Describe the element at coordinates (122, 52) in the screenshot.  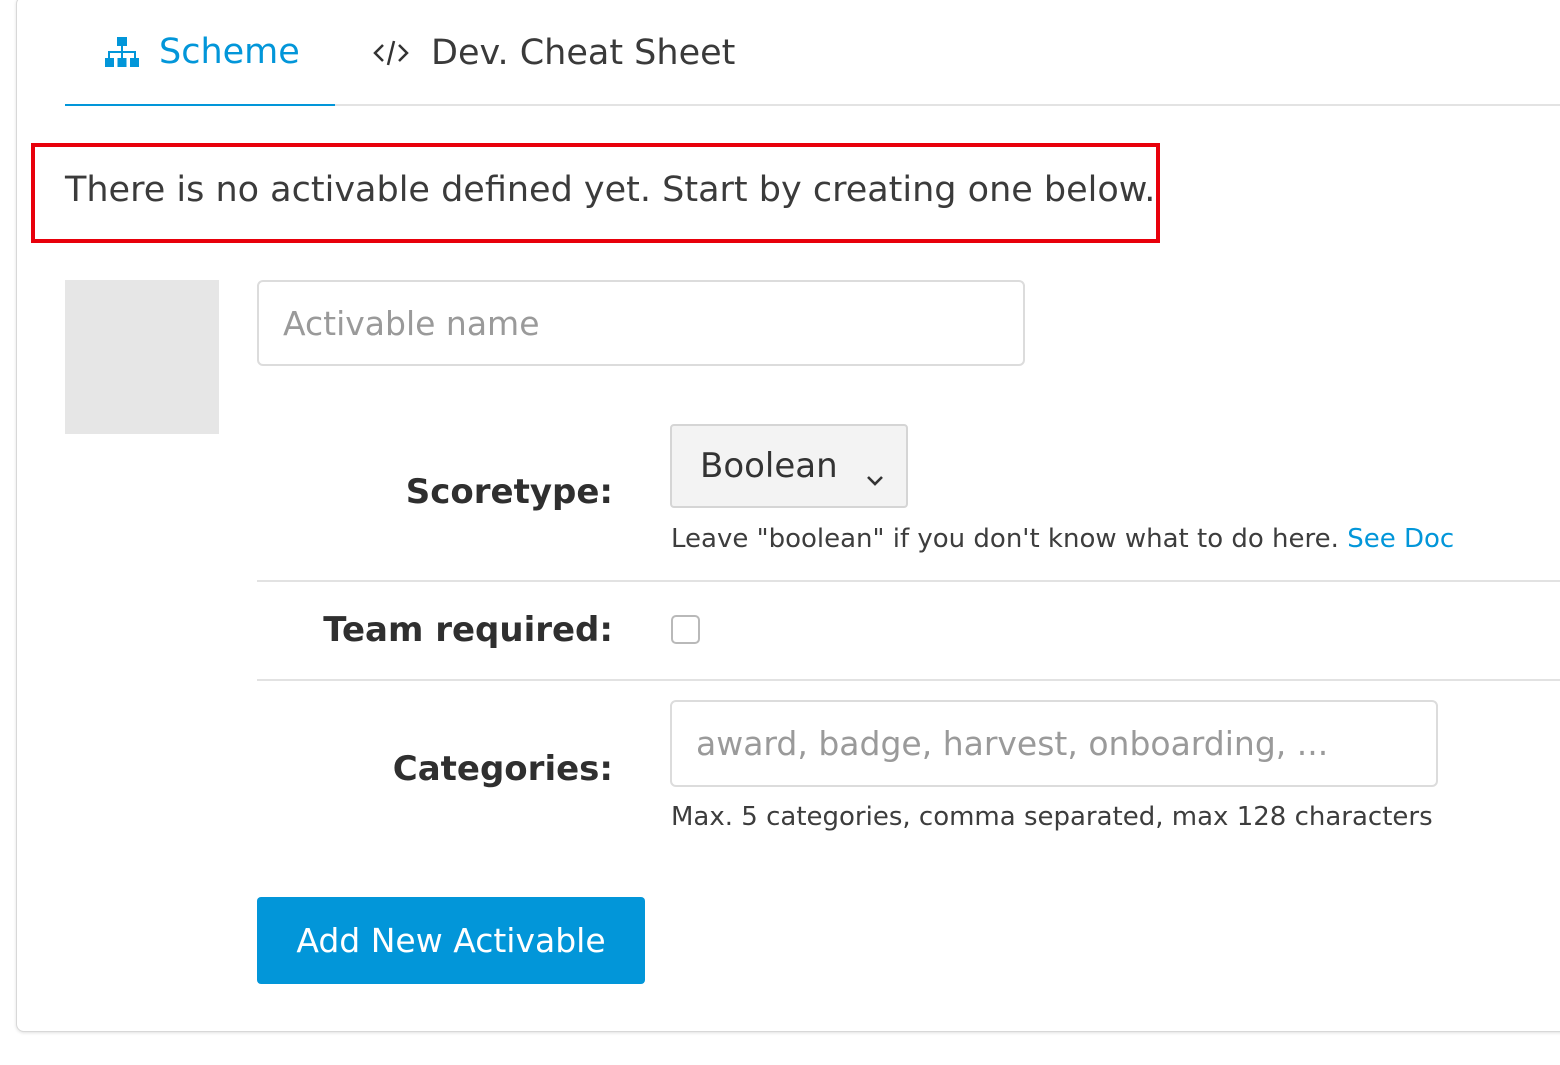
I see `sitemap-icon` at that location.